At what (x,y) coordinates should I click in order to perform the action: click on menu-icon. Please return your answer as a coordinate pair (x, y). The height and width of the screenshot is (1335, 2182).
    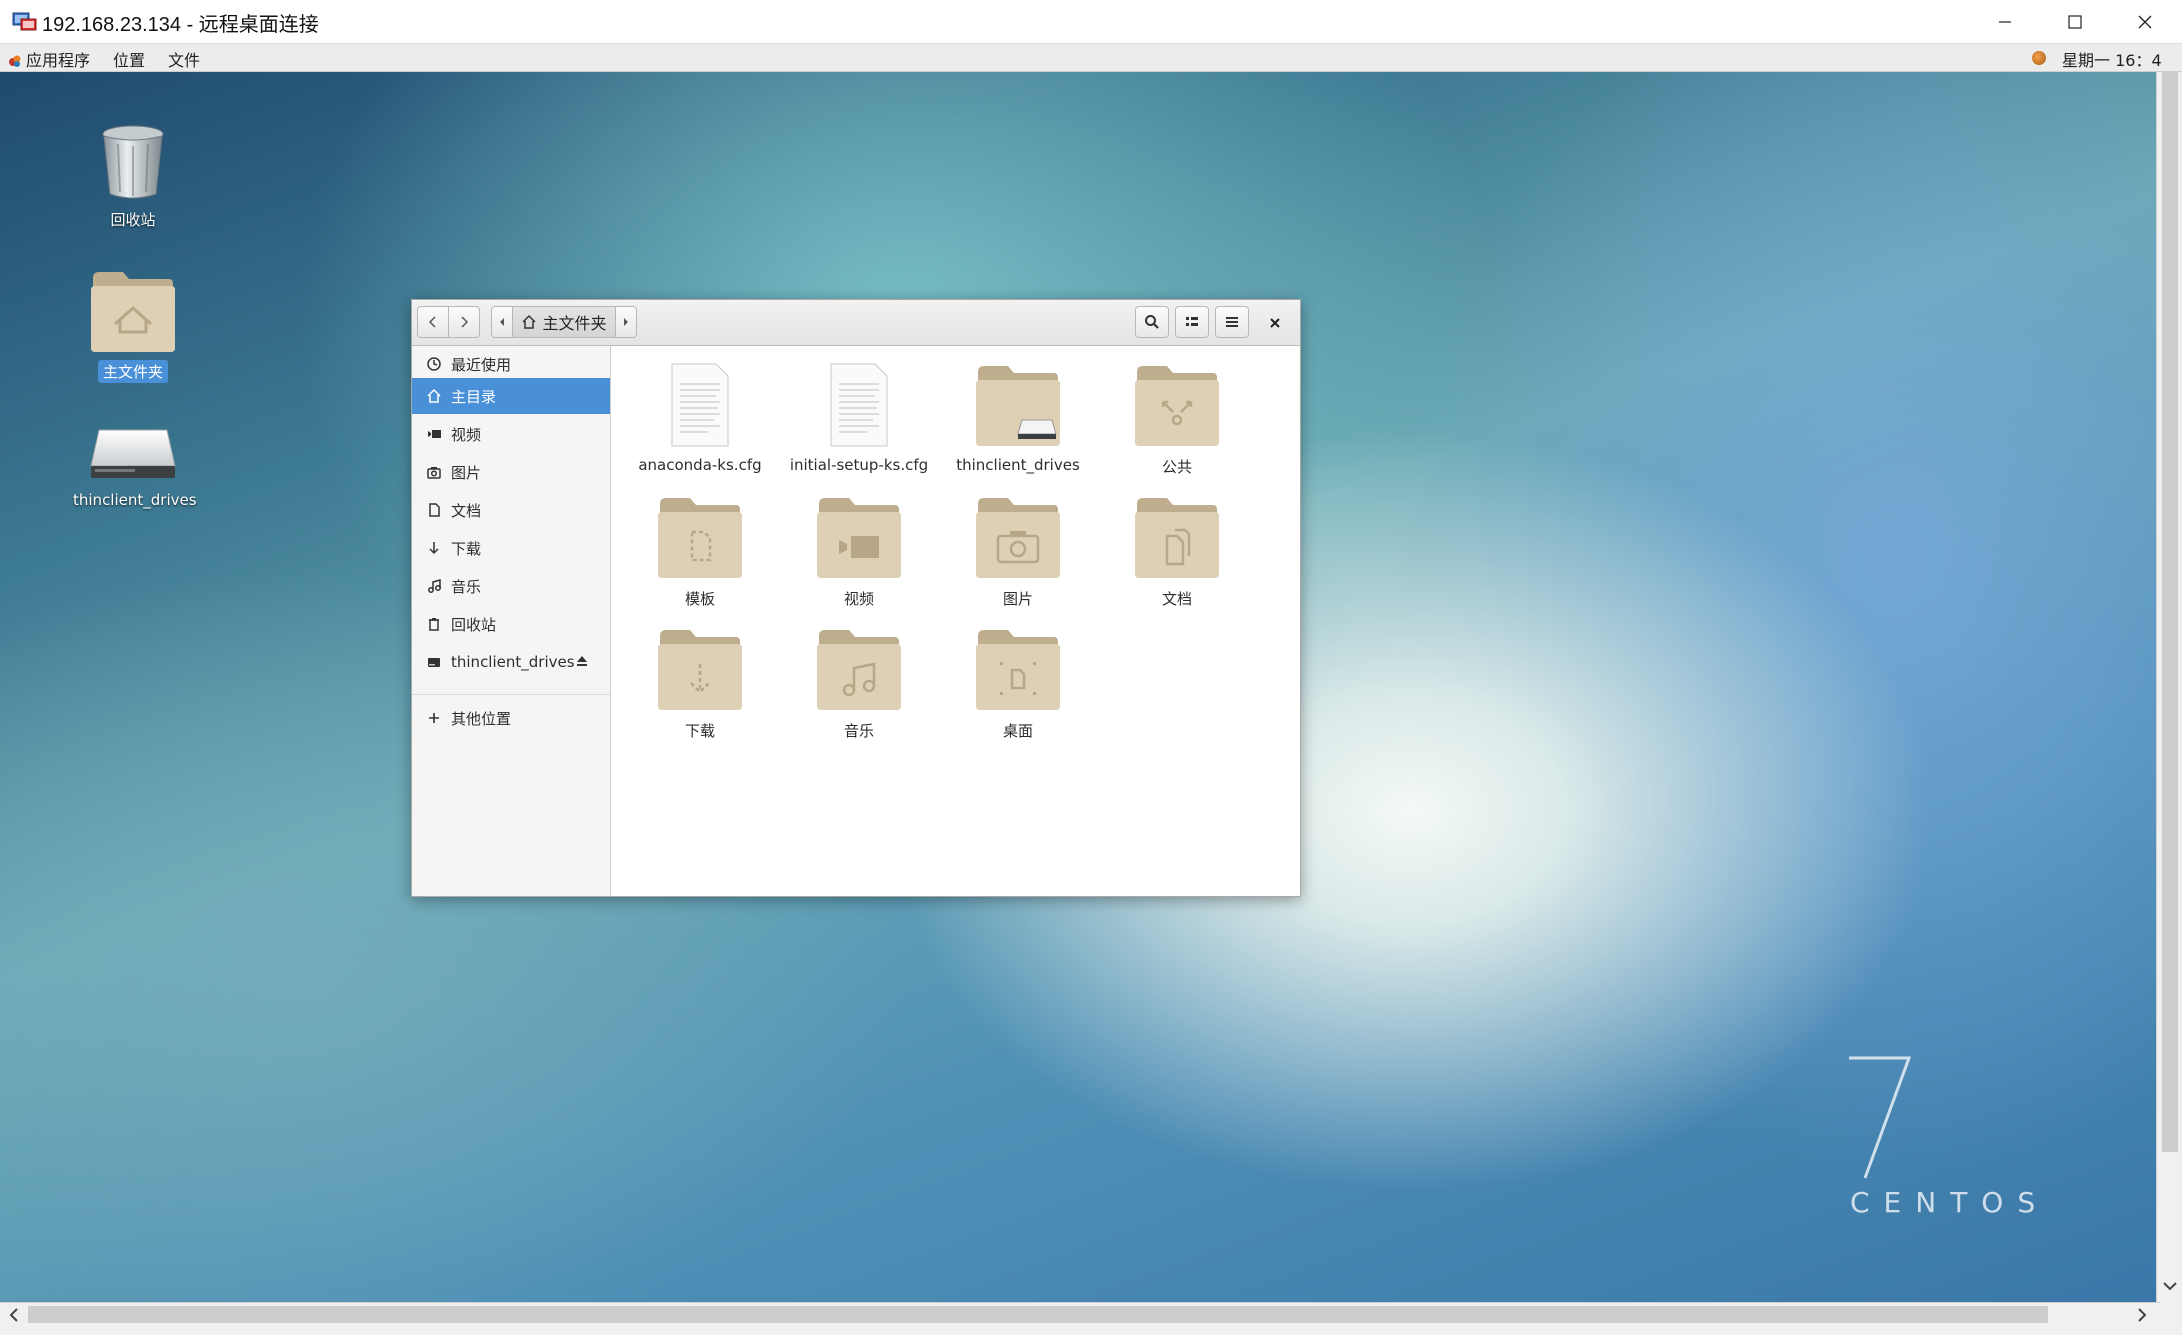
    Looking at the image, I should click on (1232, 322).